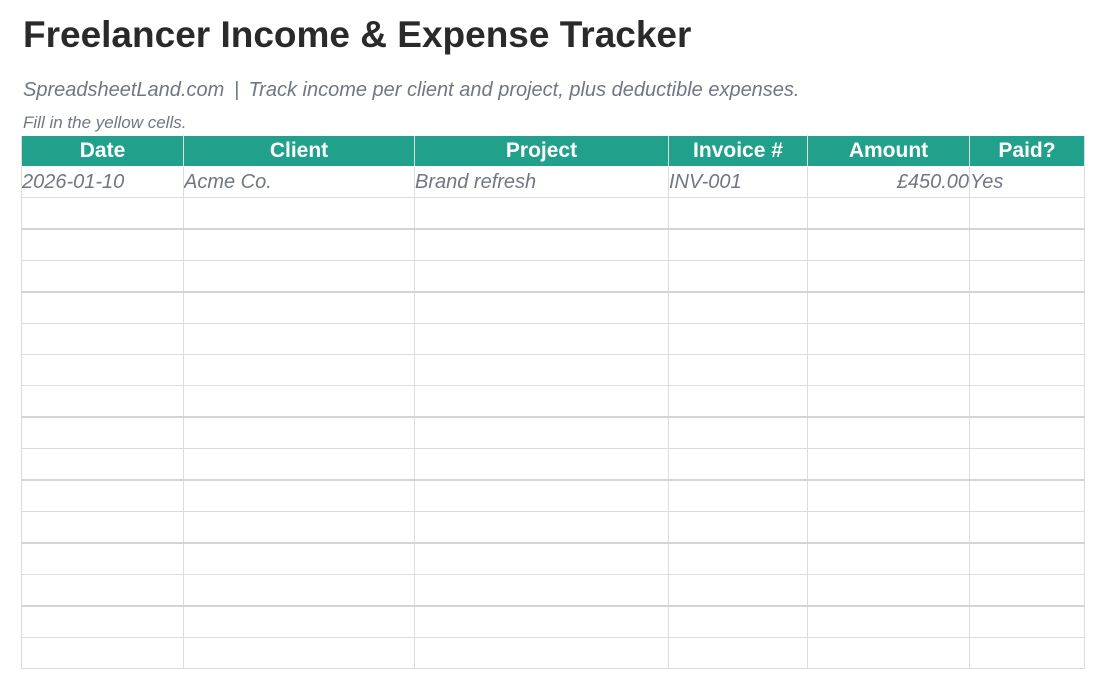 This screenshot has height=687, width=1105. Describe the element at coordinates (888, 182) in the screenshot. I see `cell-amount: £450.00` at that location.